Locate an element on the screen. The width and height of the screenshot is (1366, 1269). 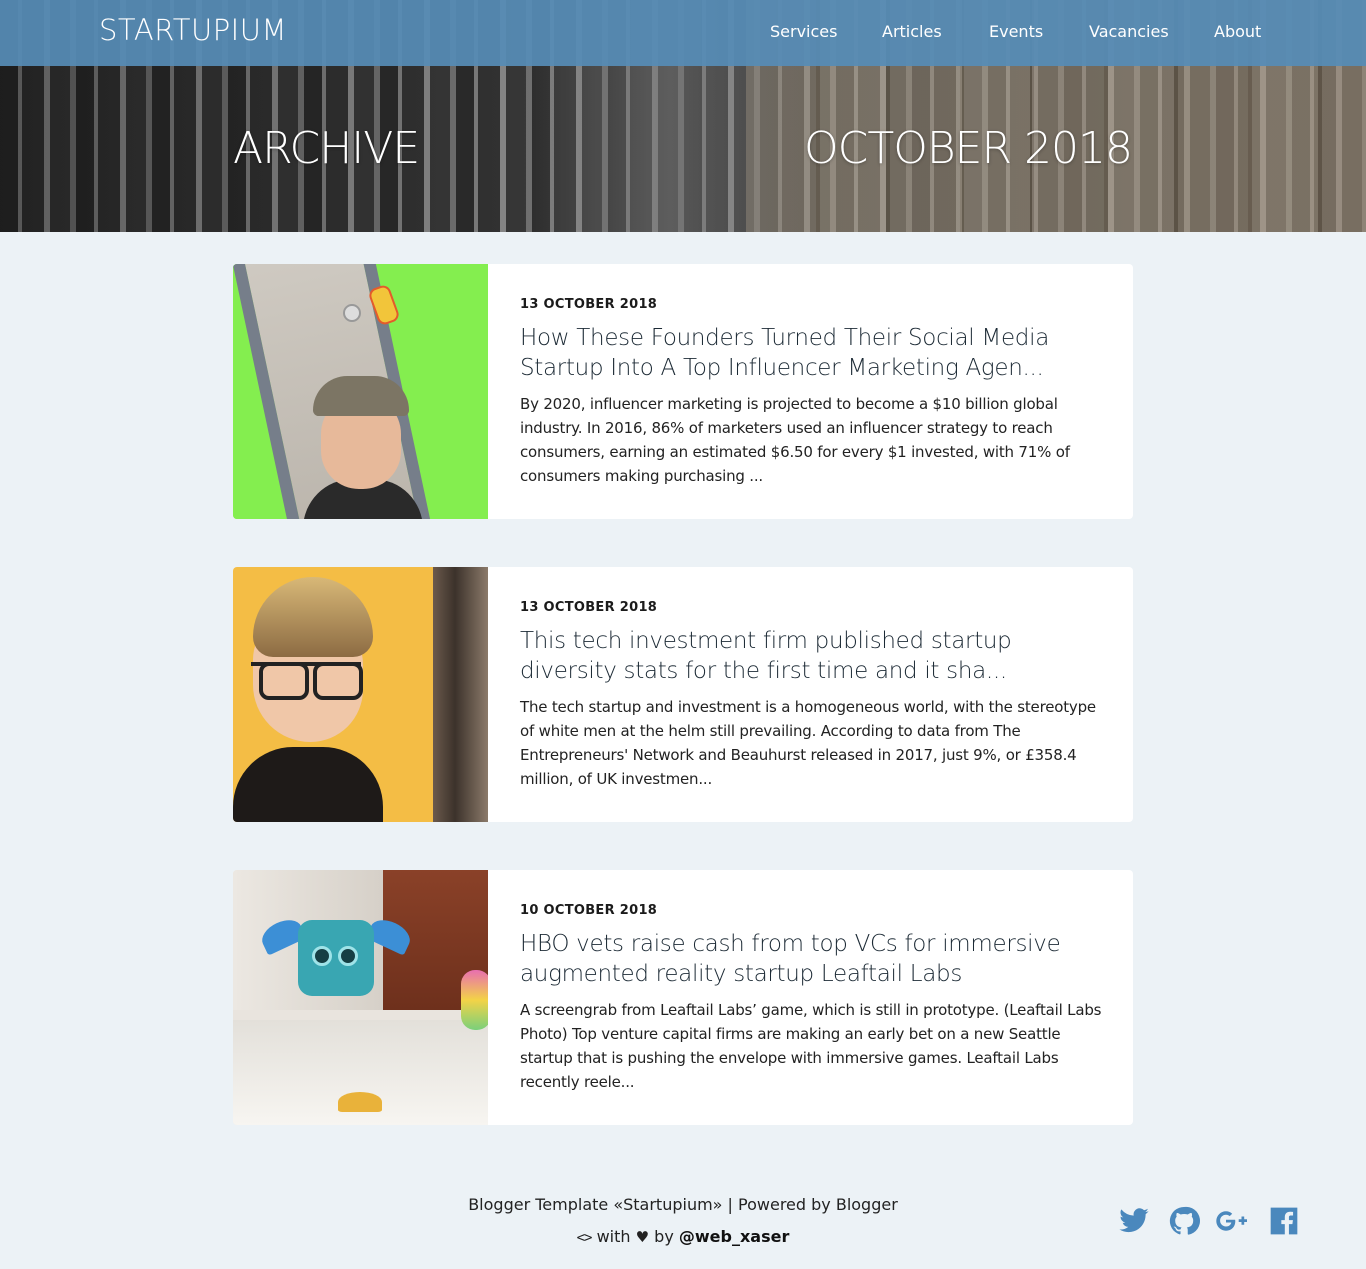
github-icon is located at coordinates (1184, 1221).